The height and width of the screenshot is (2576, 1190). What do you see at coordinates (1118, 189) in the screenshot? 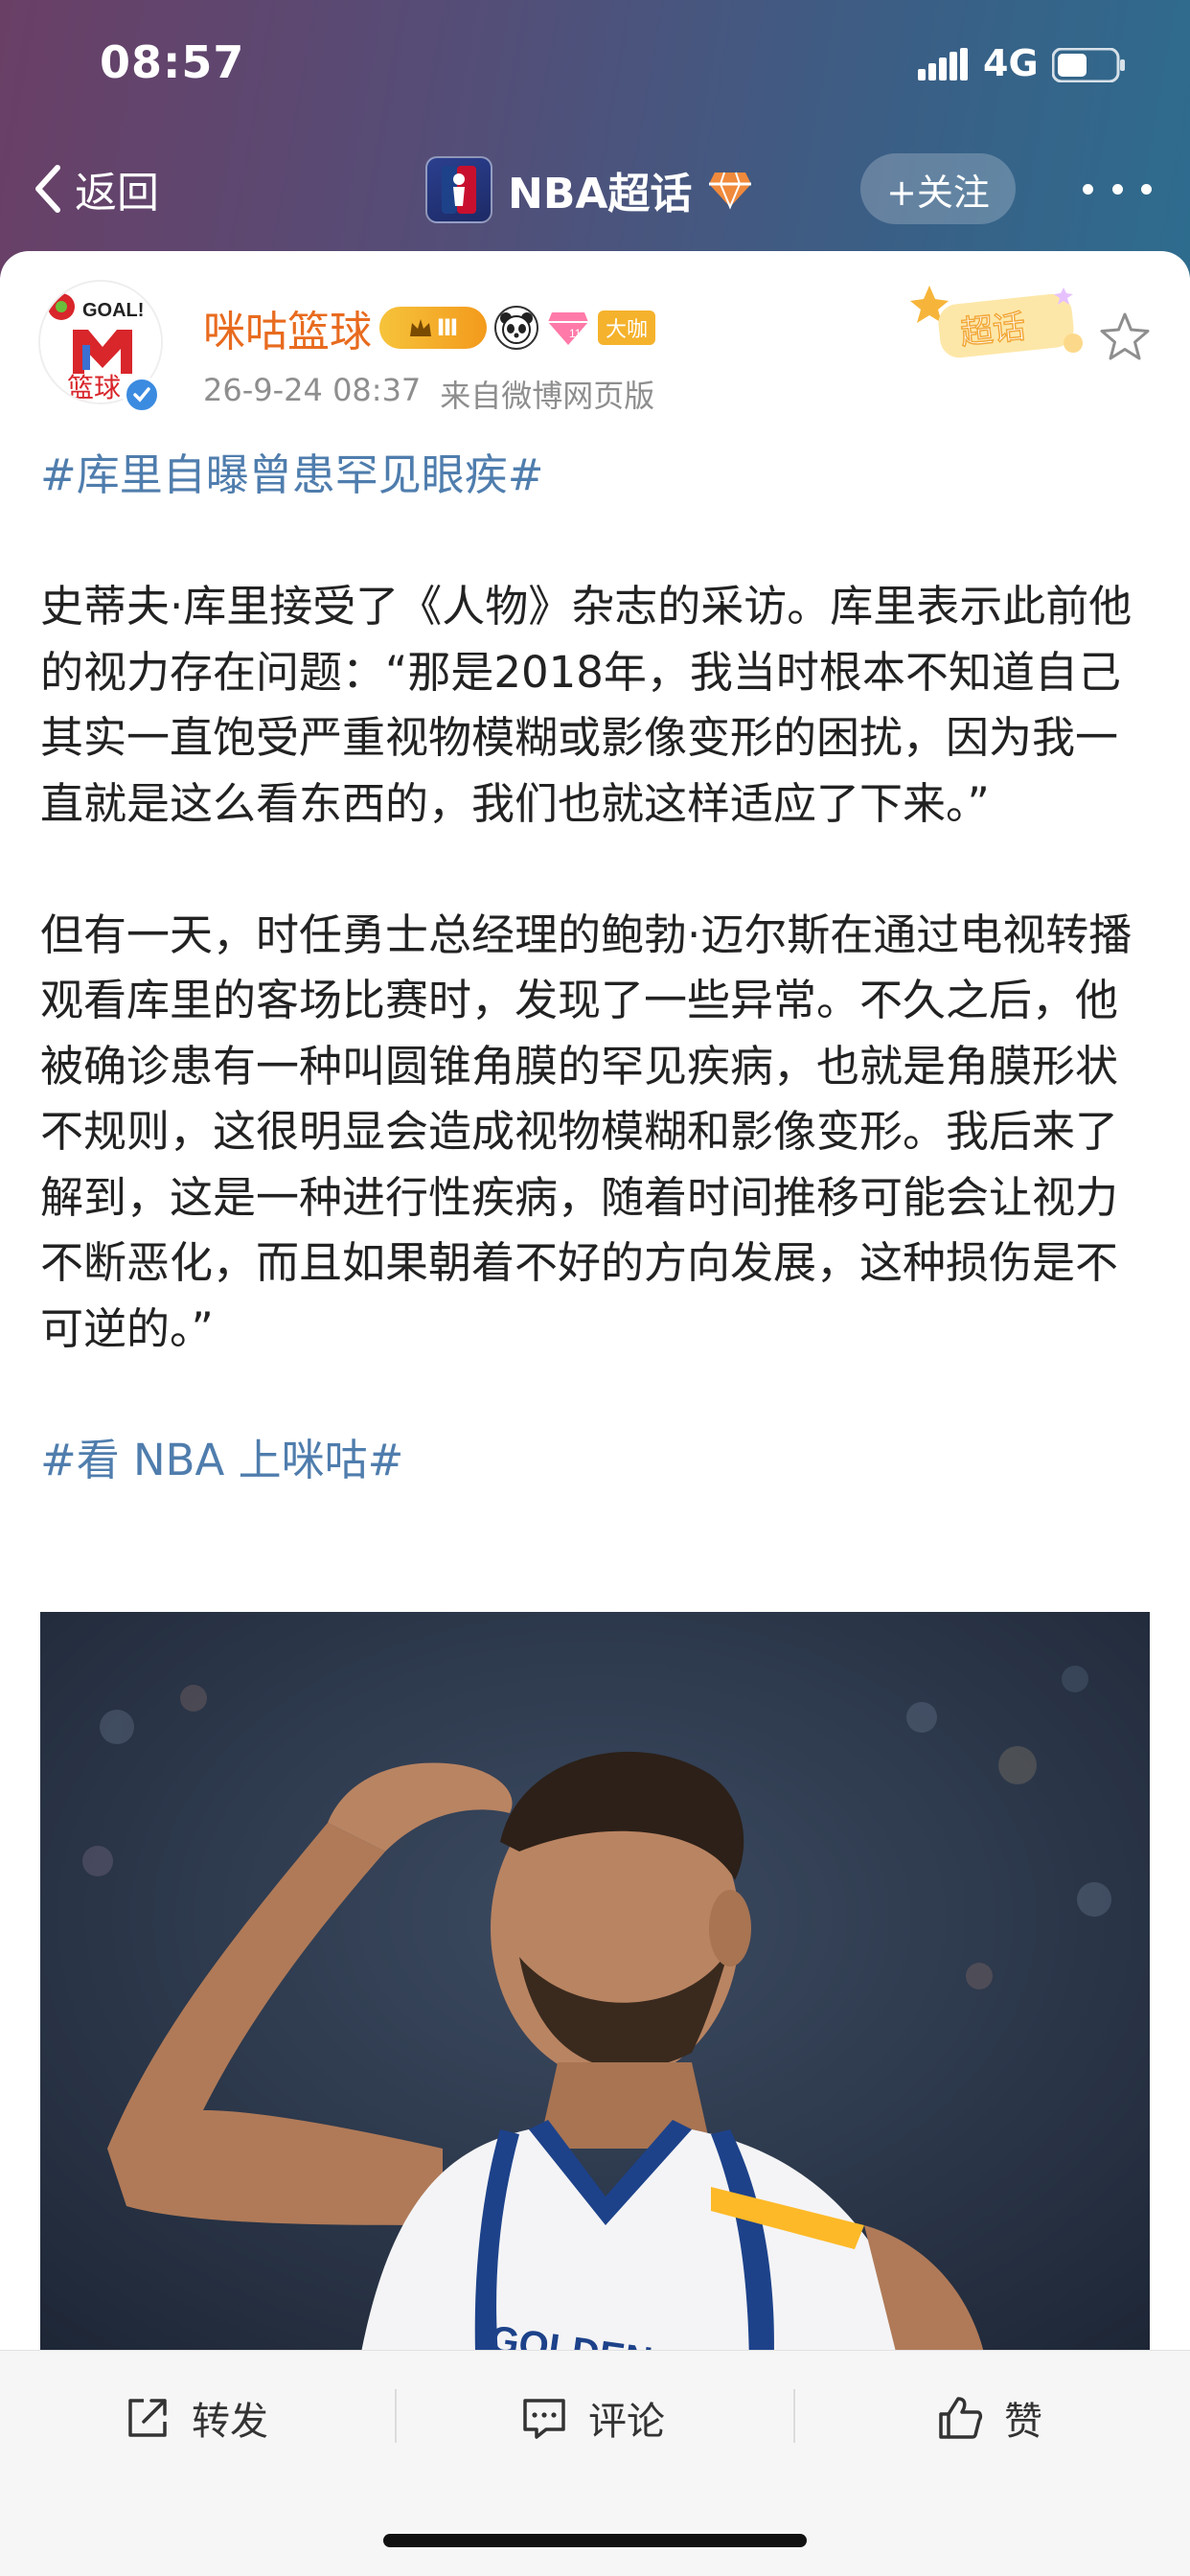
I see `more-dots-icon` at bounding box center [1118, 189].